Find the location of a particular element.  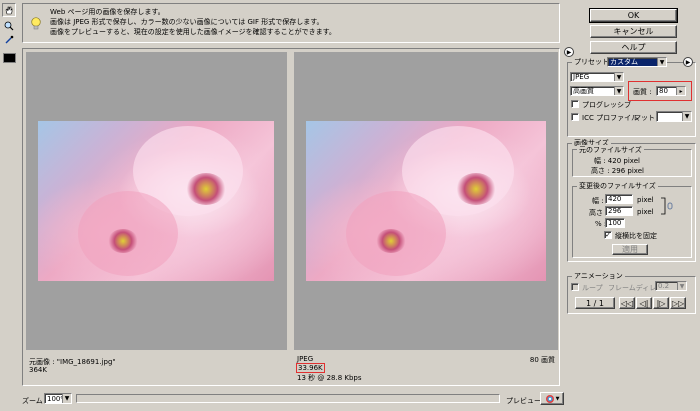

format-select: JPEG ▼ is located at coordinates (597, 77).